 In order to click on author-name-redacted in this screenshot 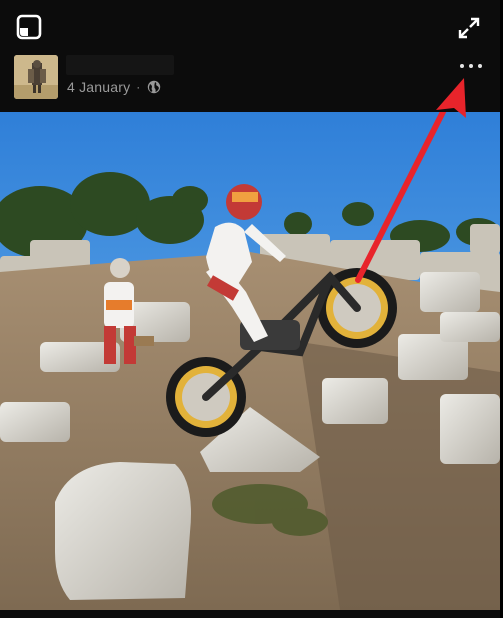, I will do `click(120, 65)`.